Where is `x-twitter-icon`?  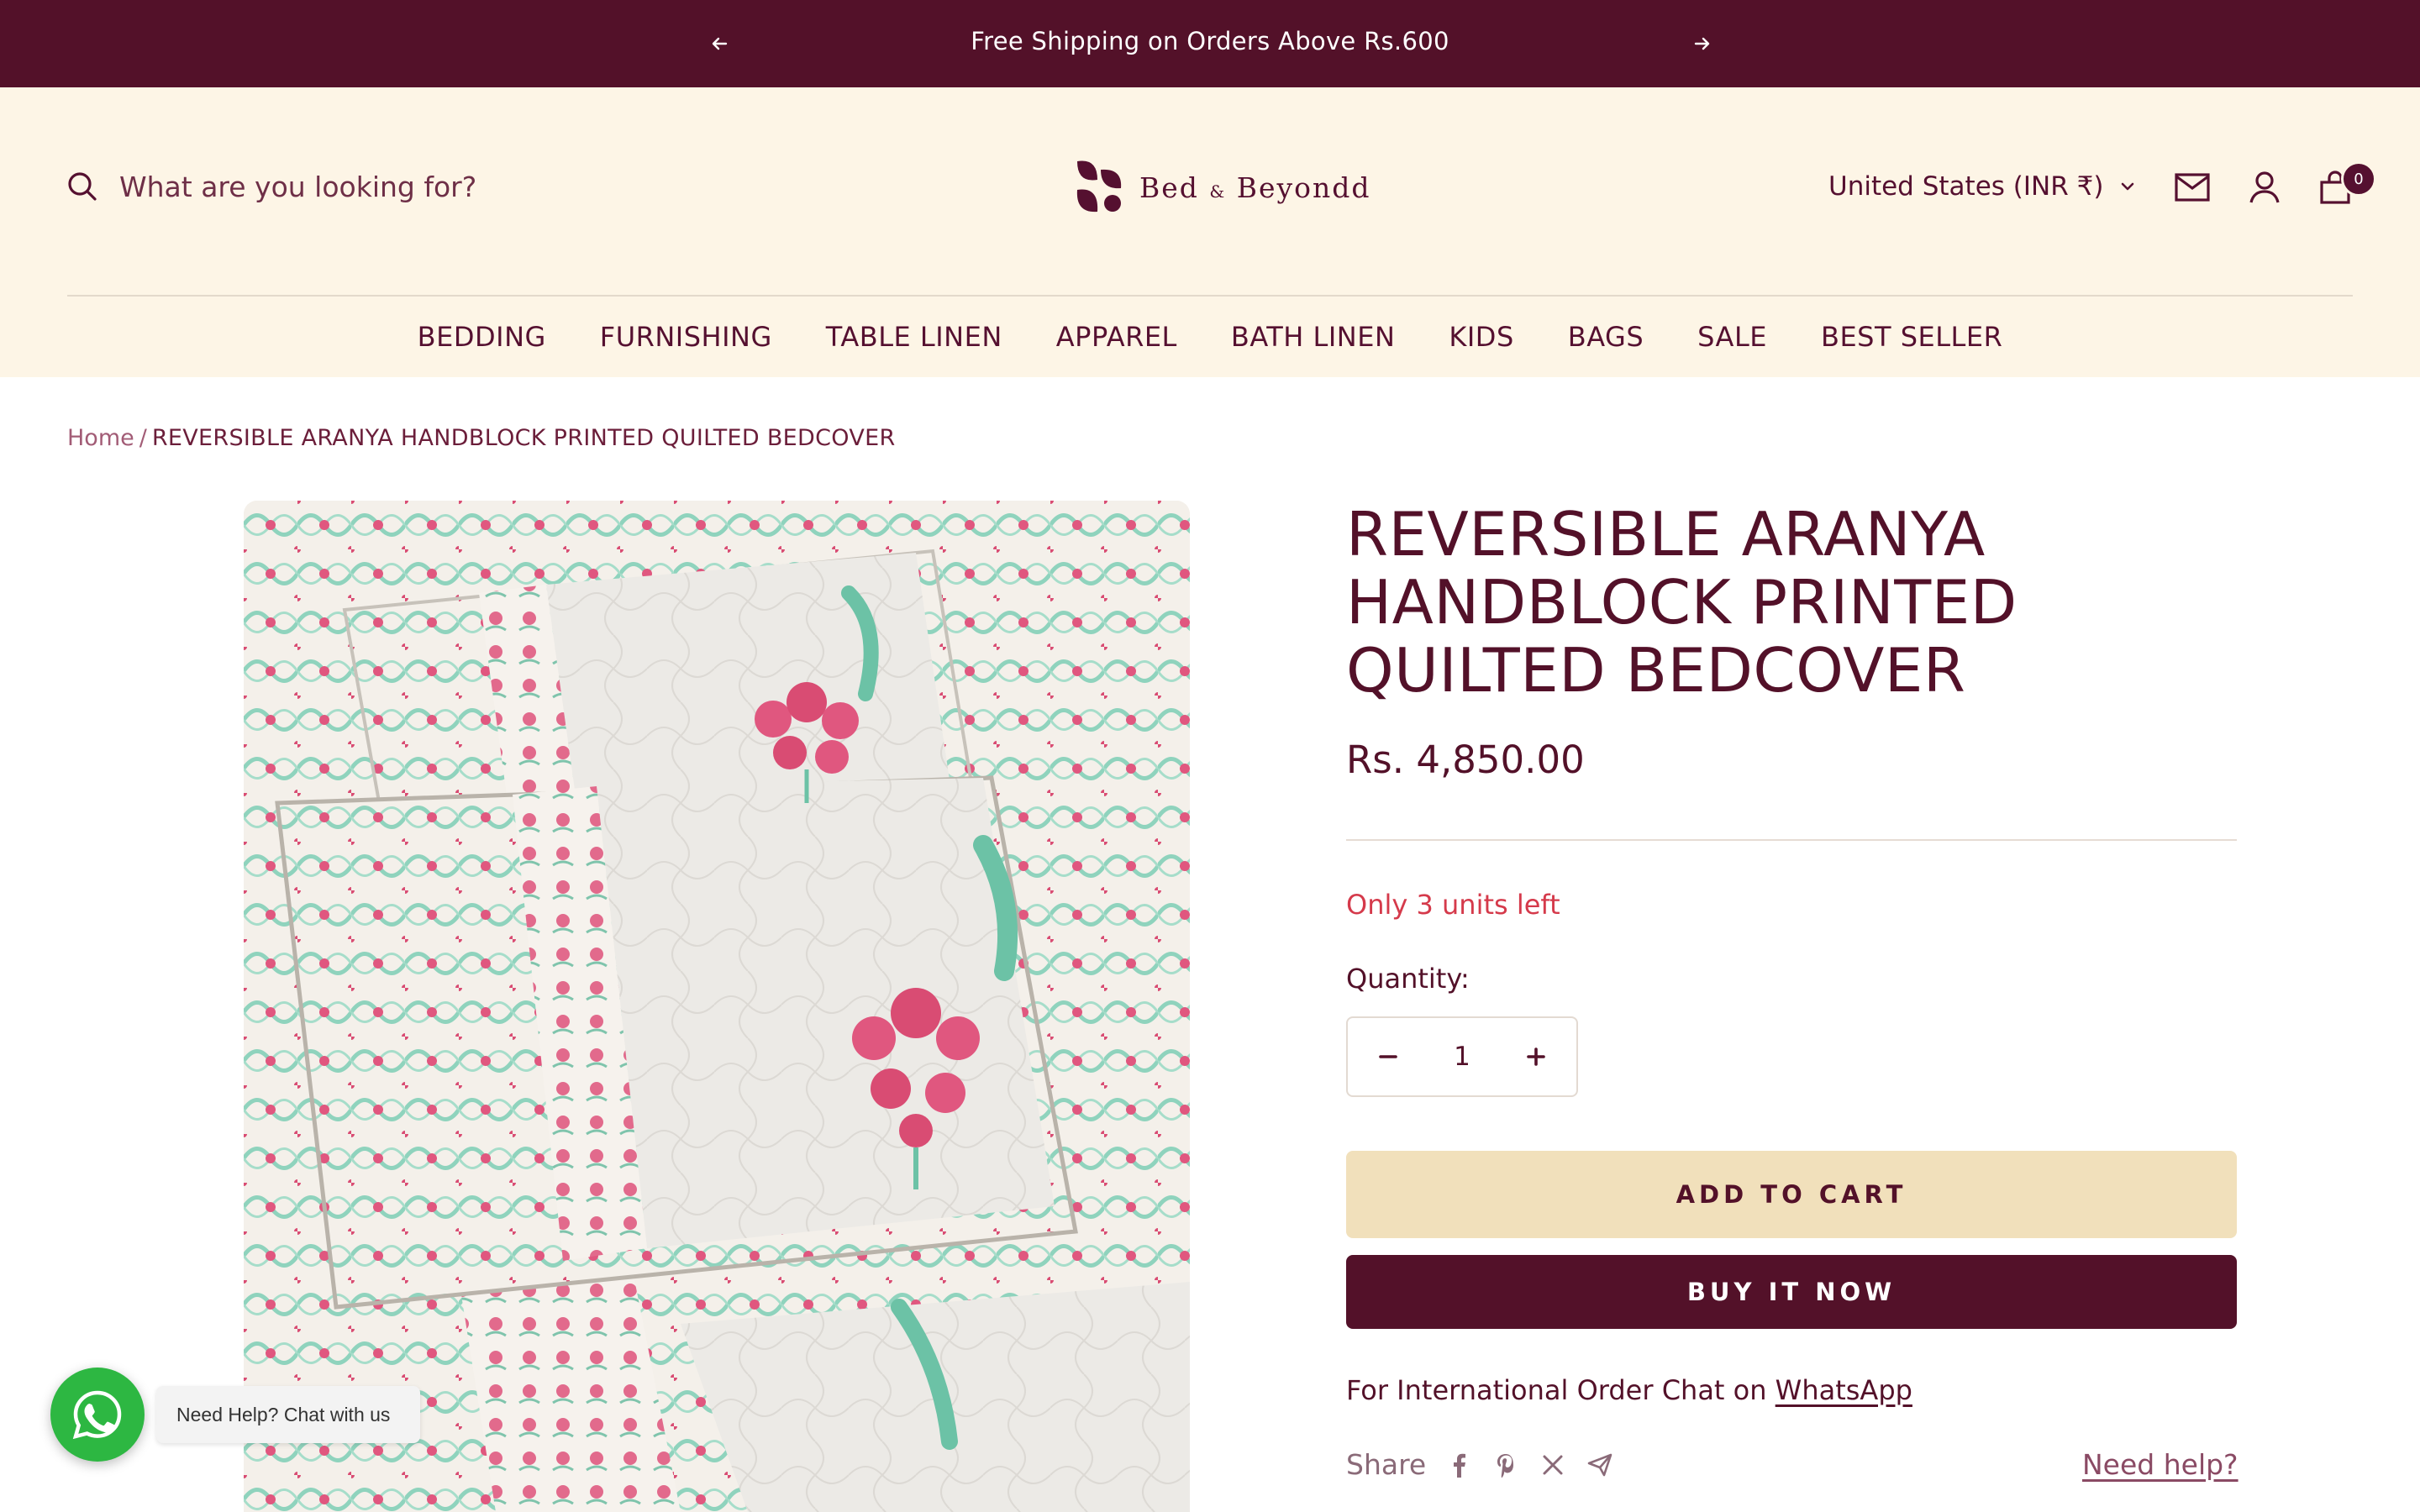 x-twitter-icon is located at coordinates (1553, 1464).